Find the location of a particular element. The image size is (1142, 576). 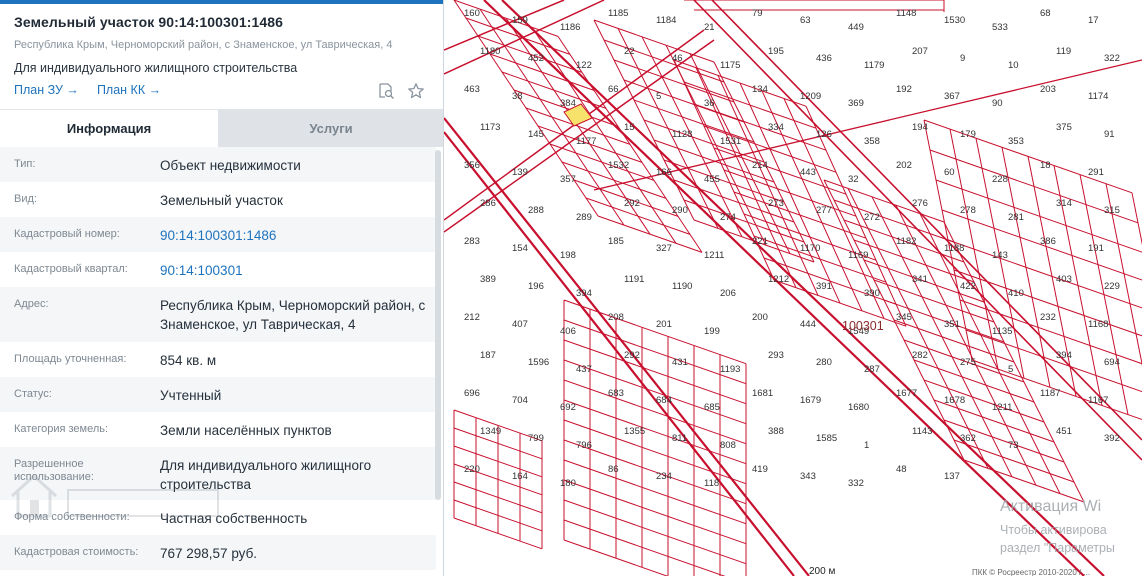

attr-label: Кадастровая стоимость: is located at coordinates (76, 552).